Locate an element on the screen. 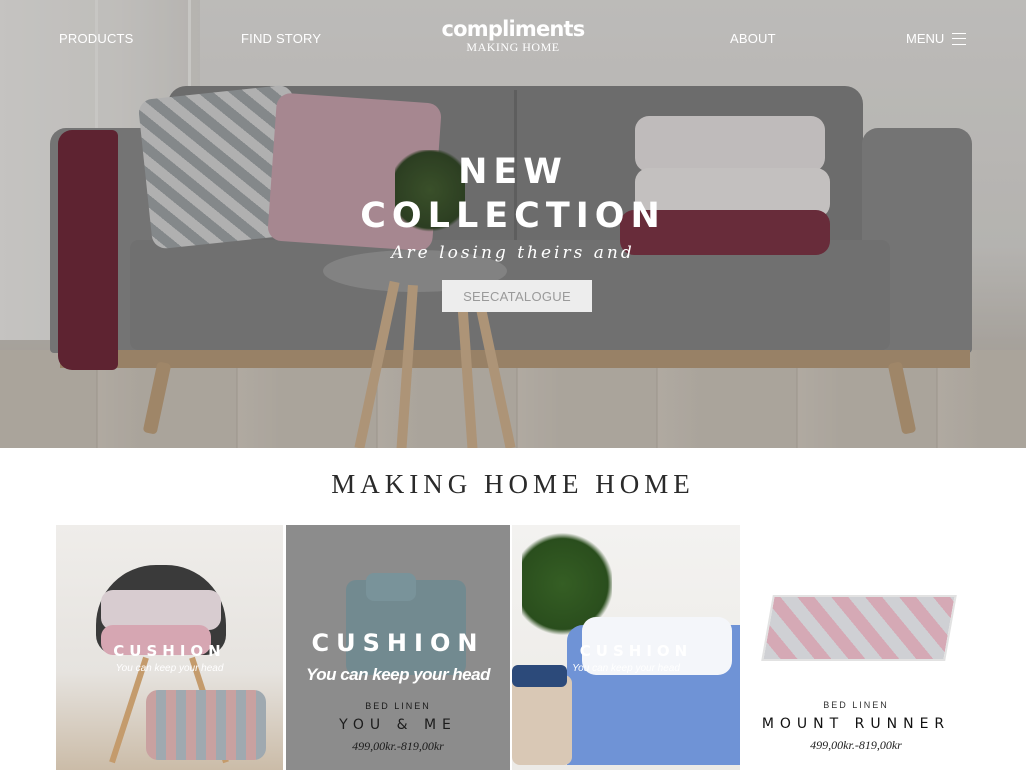  product-card-cushion-3: CUSHION You can keep your head is located at coordinates (626, 647).